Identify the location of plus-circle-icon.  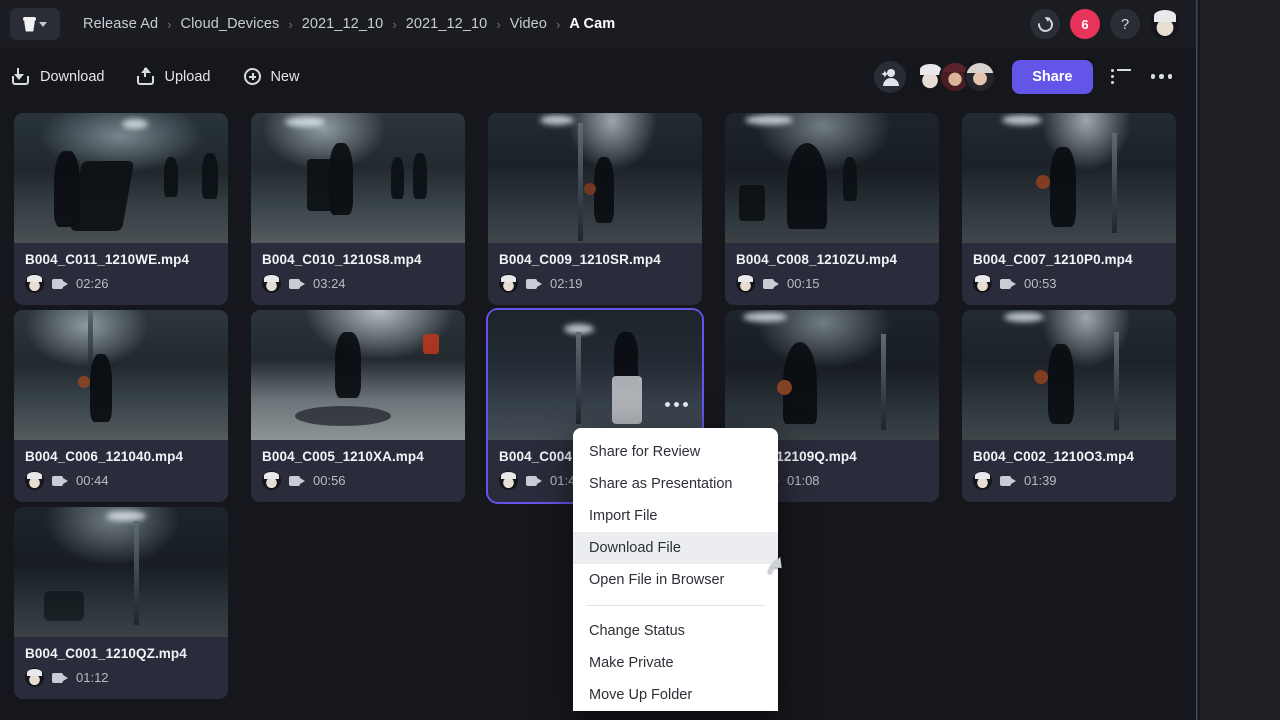
(253, 76).